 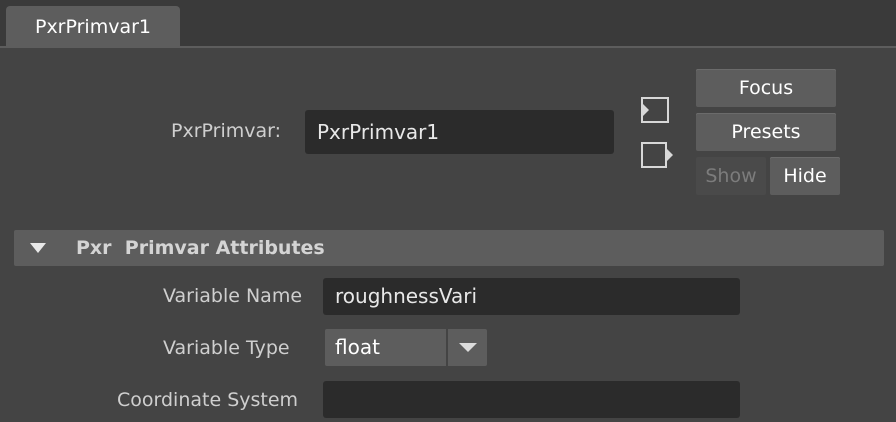 I want to click on section-title: Pxr Primvar Attributes, so click(x=200, y=248).